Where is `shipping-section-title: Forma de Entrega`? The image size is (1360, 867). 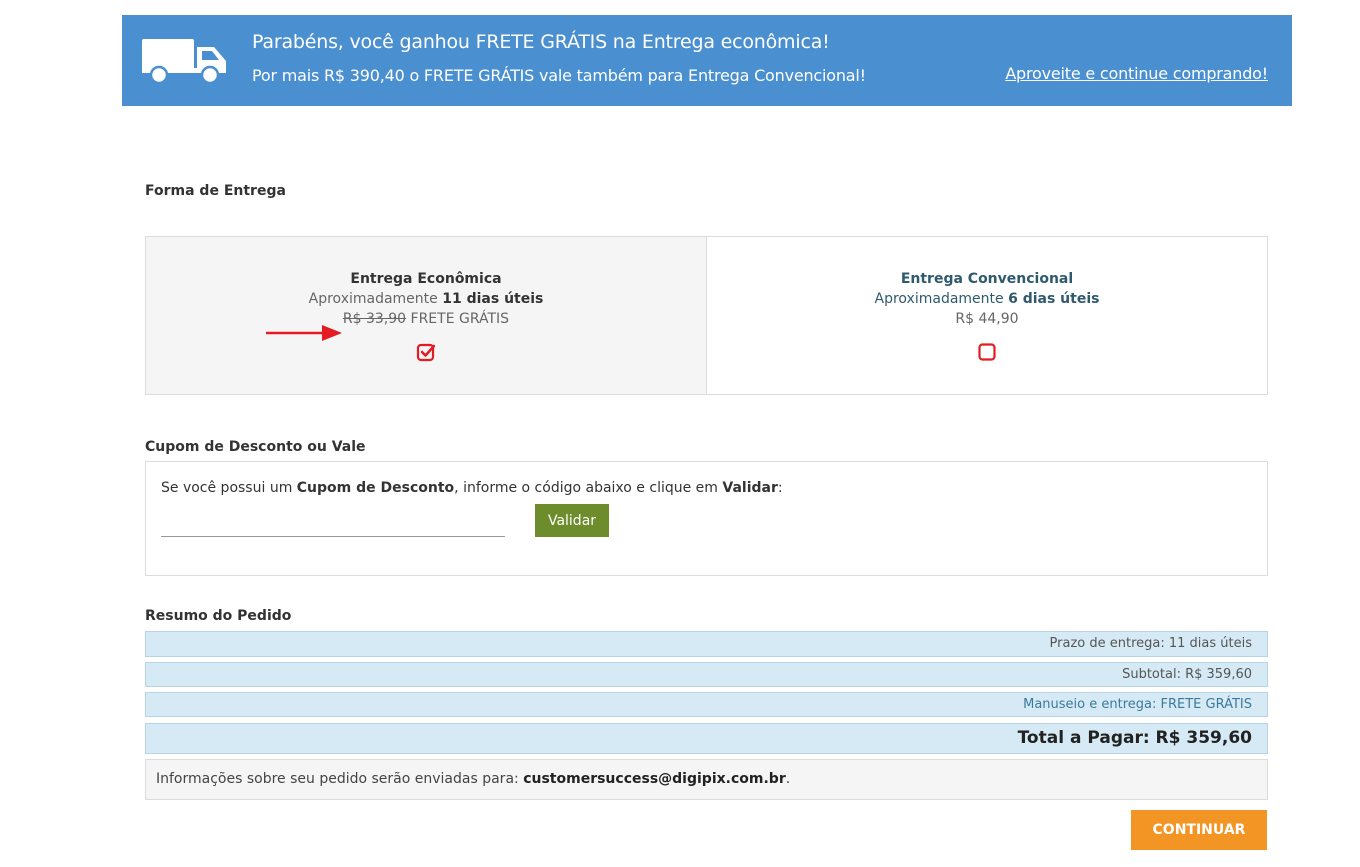
shipping-section-title: Forma de Entrega is located at coordinates (215, 191).